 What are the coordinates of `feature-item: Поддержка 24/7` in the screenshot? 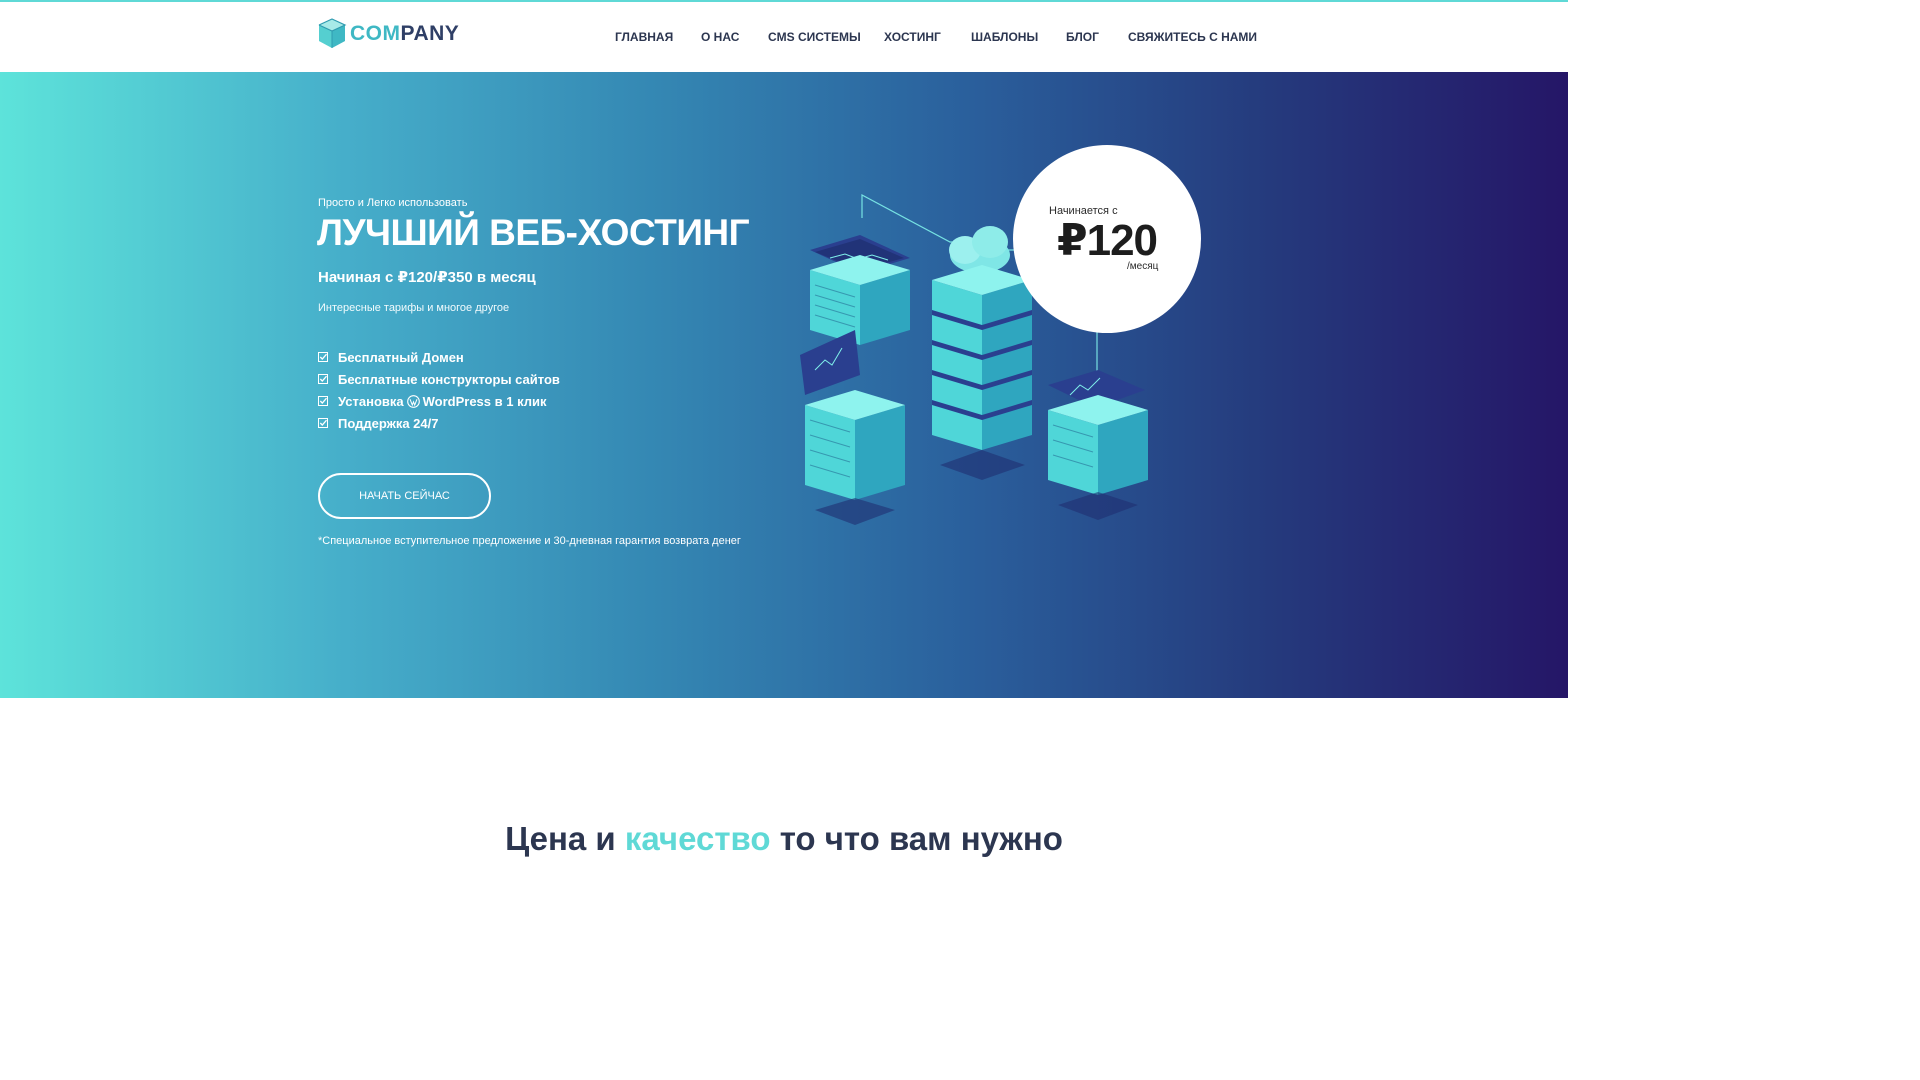 It's located at (439, 423).